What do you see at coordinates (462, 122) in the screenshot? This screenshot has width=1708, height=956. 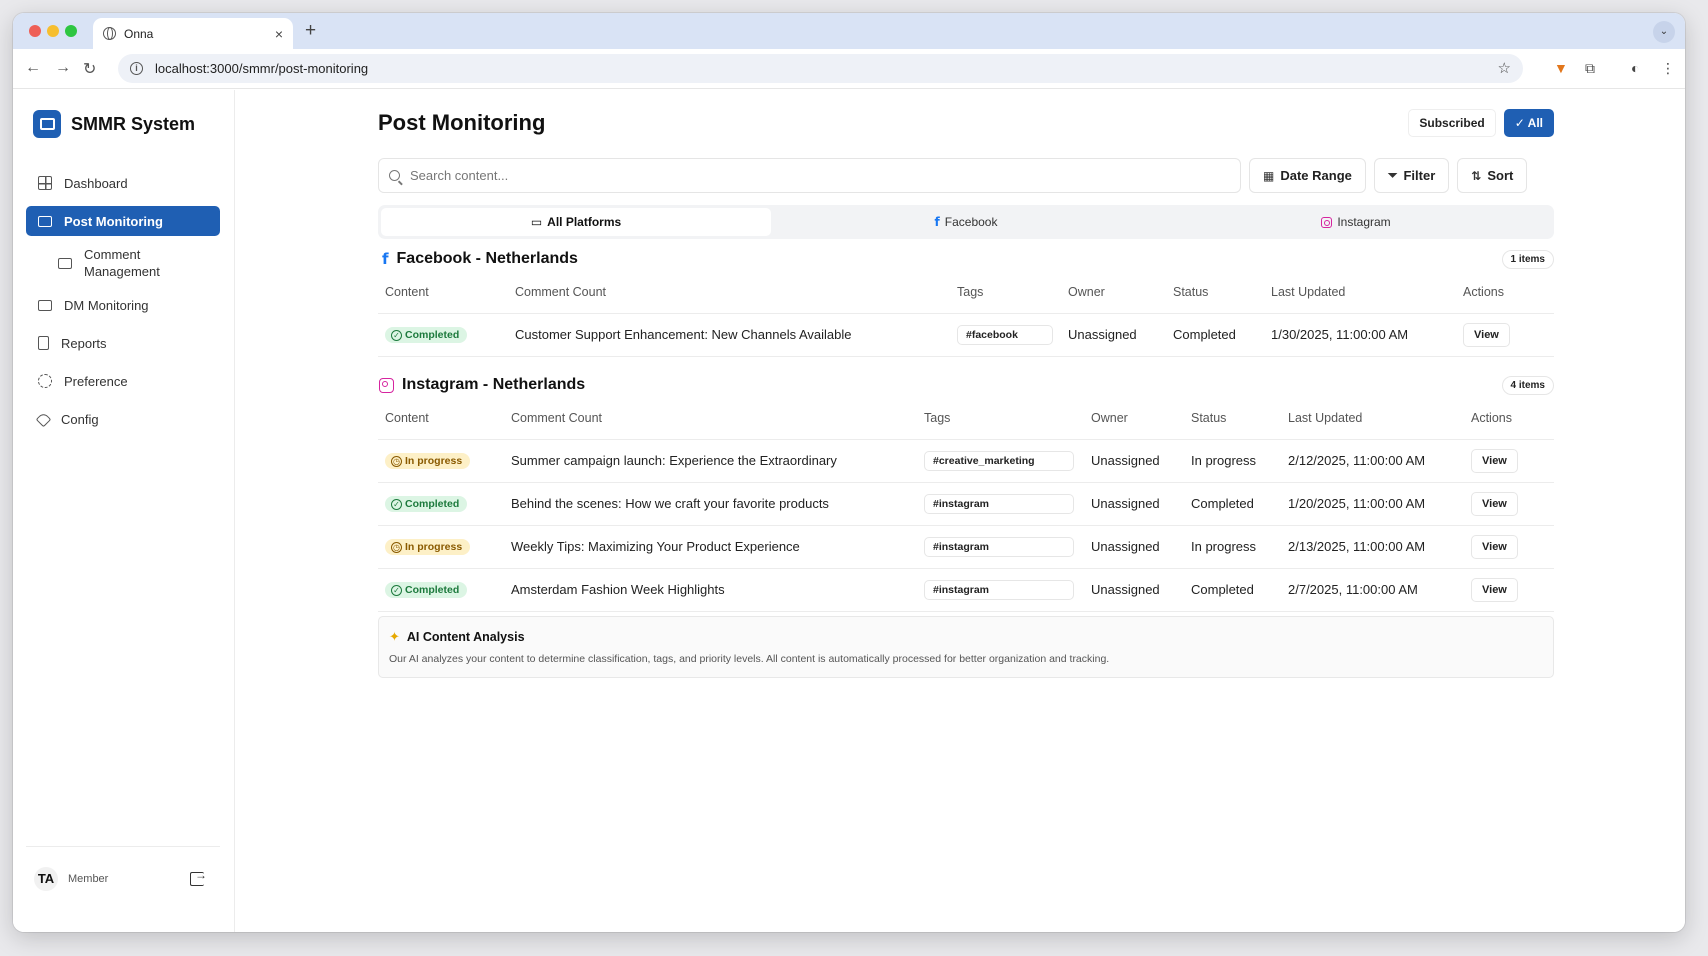 I see `page-title: Post Monitoring` at bounding box center [462, 122].